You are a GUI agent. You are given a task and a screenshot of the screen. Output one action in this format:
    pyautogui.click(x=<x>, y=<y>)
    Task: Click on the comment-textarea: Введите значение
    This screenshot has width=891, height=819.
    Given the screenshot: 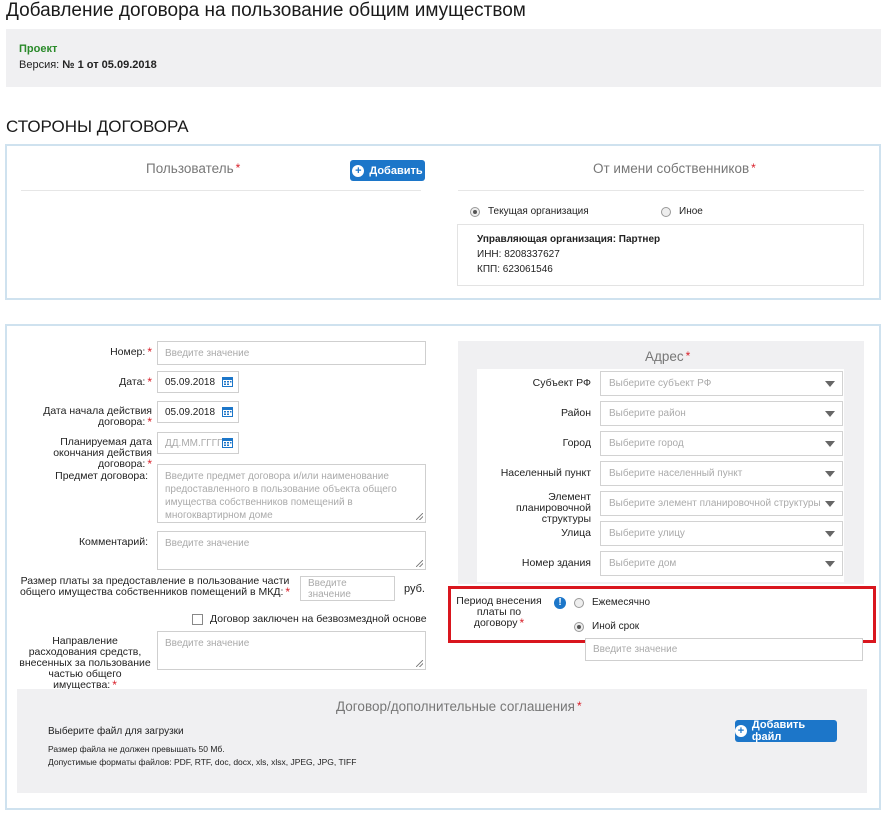 What is the action you would take?
    pyautogui.click(x=291, y=550)
    